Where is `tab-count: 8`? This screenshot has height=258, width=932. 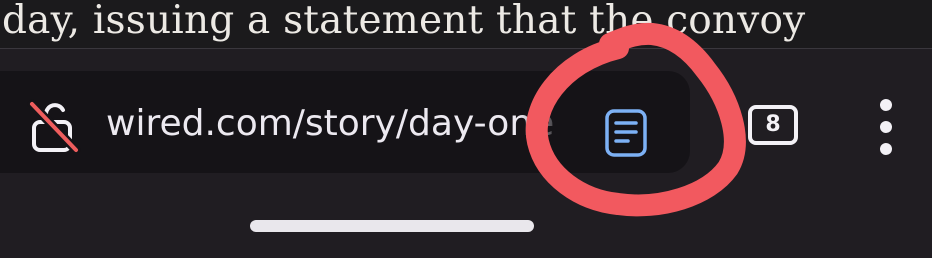
tab-count: 8 is located at coordinates (773, 124).